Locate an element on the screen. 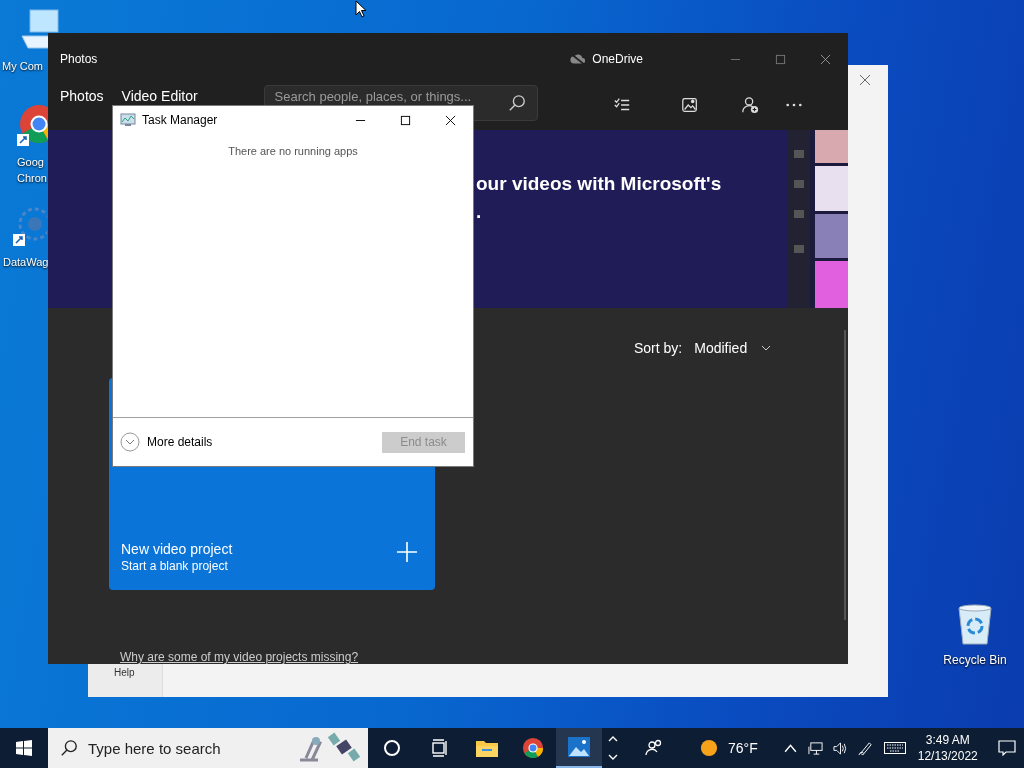 The width and height of the screenshot is (1024, 768). window-title: Task Manager is located at coordinates (180, 120).